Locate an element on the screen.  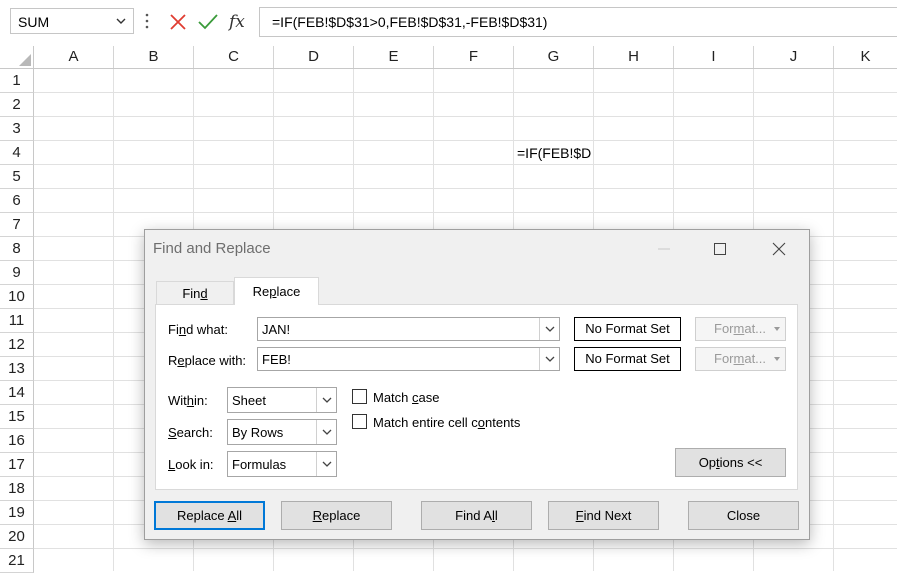
find-next-button: Find Next is located at coordinates (603, 515).